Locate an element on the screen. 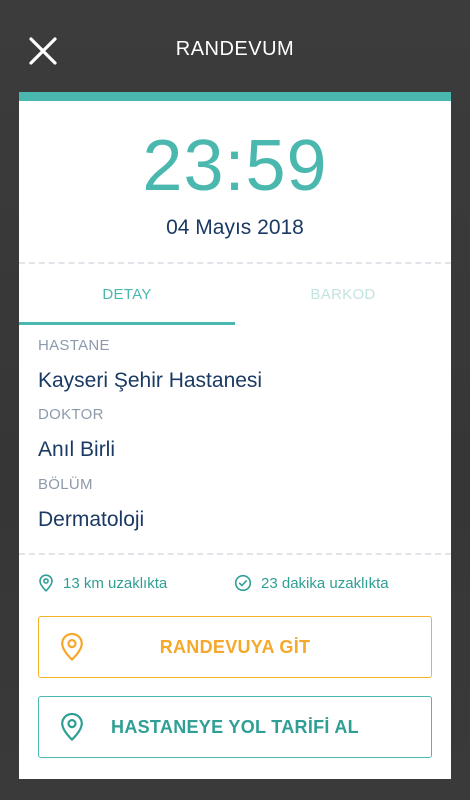 The image size is (470, 800). go-to-appointment-label: RANDEVUYA GİT is located at coordinates (235, 646).